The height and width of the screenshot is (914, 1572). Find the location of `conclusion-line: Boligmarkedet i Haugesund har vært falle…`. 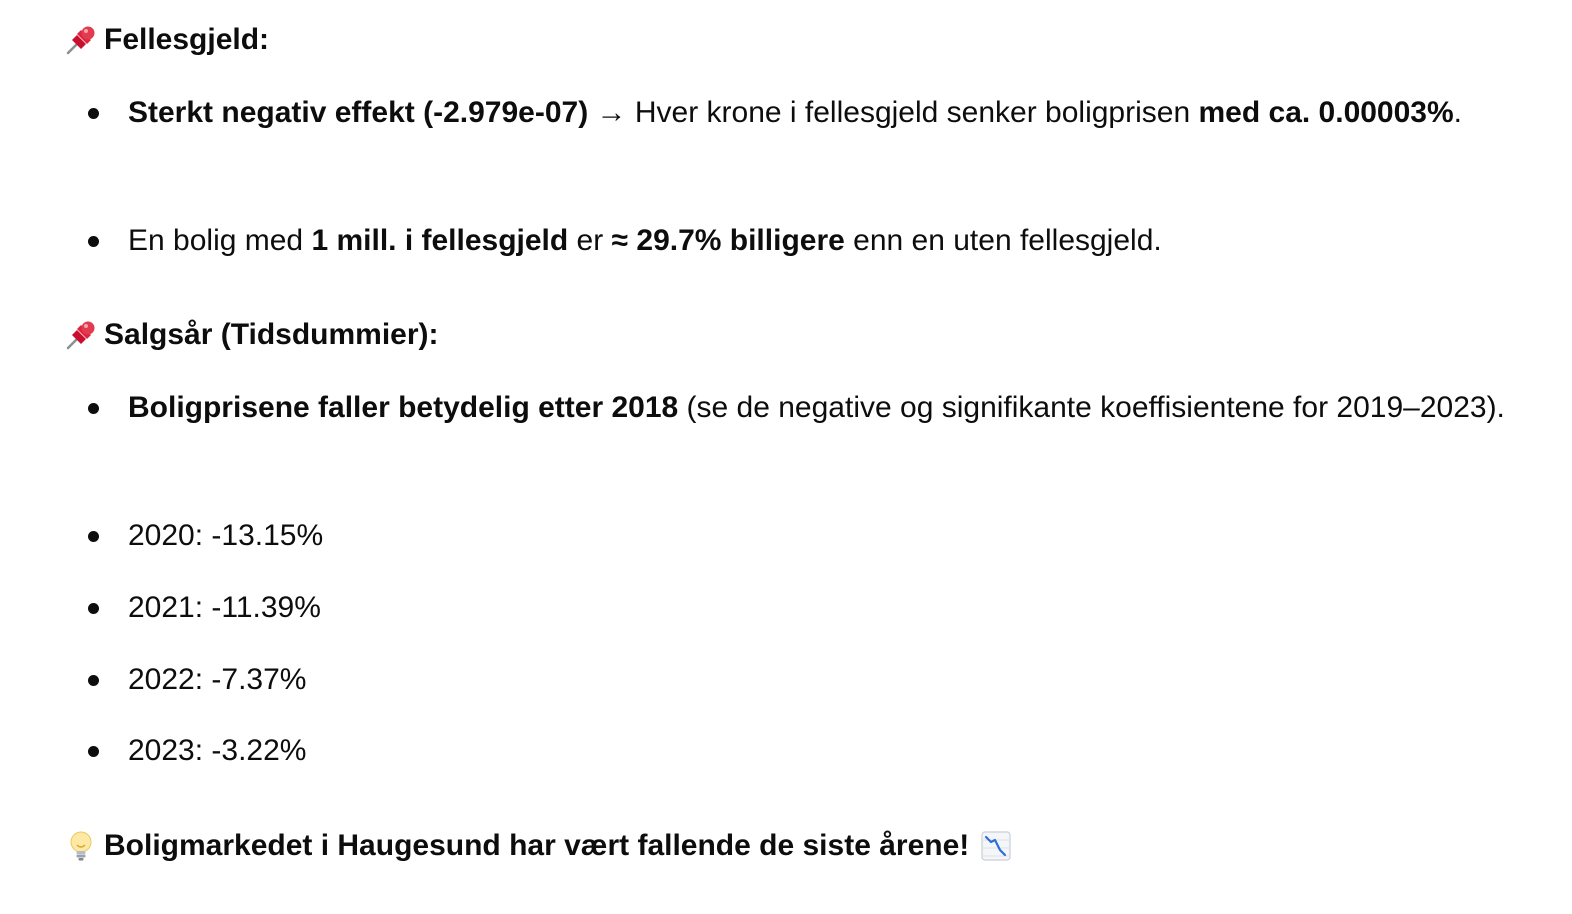

conclusion-line: Boligmarkedet i Haugesund har vært falle… is located at coordinates (538, 846).